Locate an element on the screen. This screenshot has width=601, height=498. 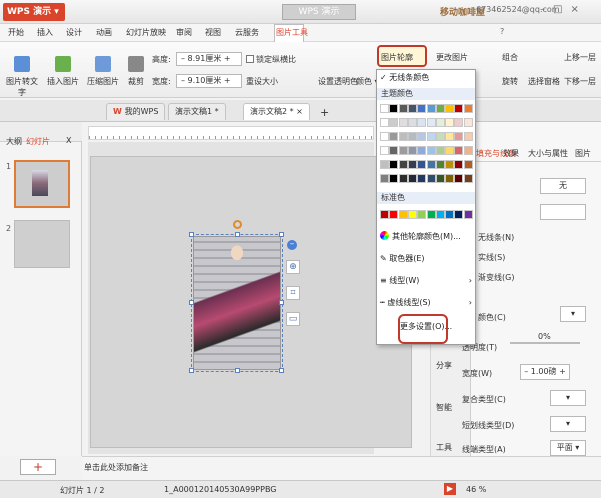
line-style-item: ≡ 线型(W) › is located at coordinates (426, 281).